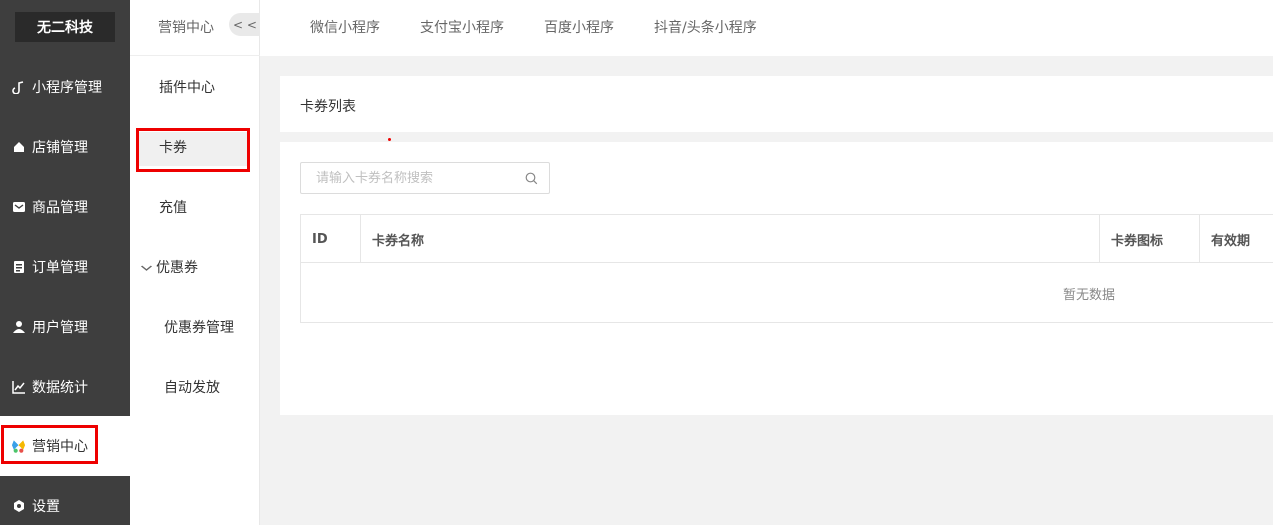  What do you see at coordinates (193, 150) in the screenshot?
I see `highlight-box-card-coupon` at bounding box center [193, 150].